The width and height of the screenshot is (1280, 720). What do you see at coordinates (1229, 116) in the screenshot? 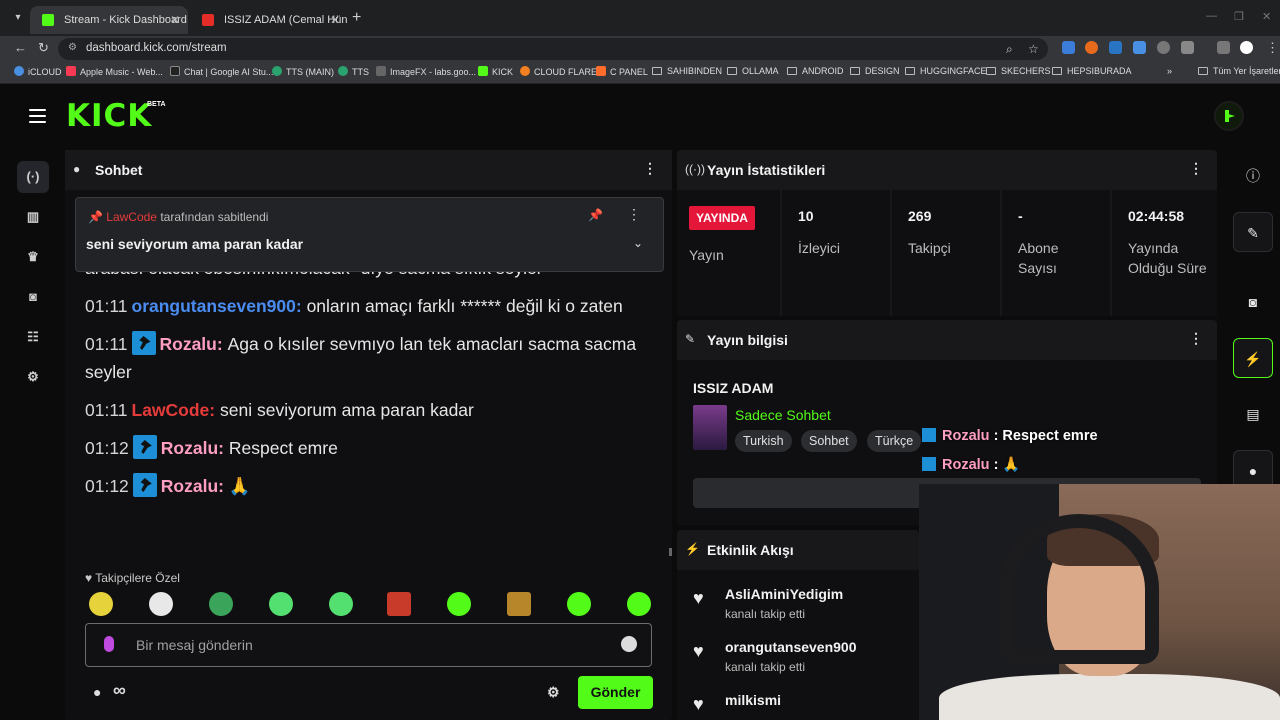
I see `user-avatar` at bounding box center [1229, 116].